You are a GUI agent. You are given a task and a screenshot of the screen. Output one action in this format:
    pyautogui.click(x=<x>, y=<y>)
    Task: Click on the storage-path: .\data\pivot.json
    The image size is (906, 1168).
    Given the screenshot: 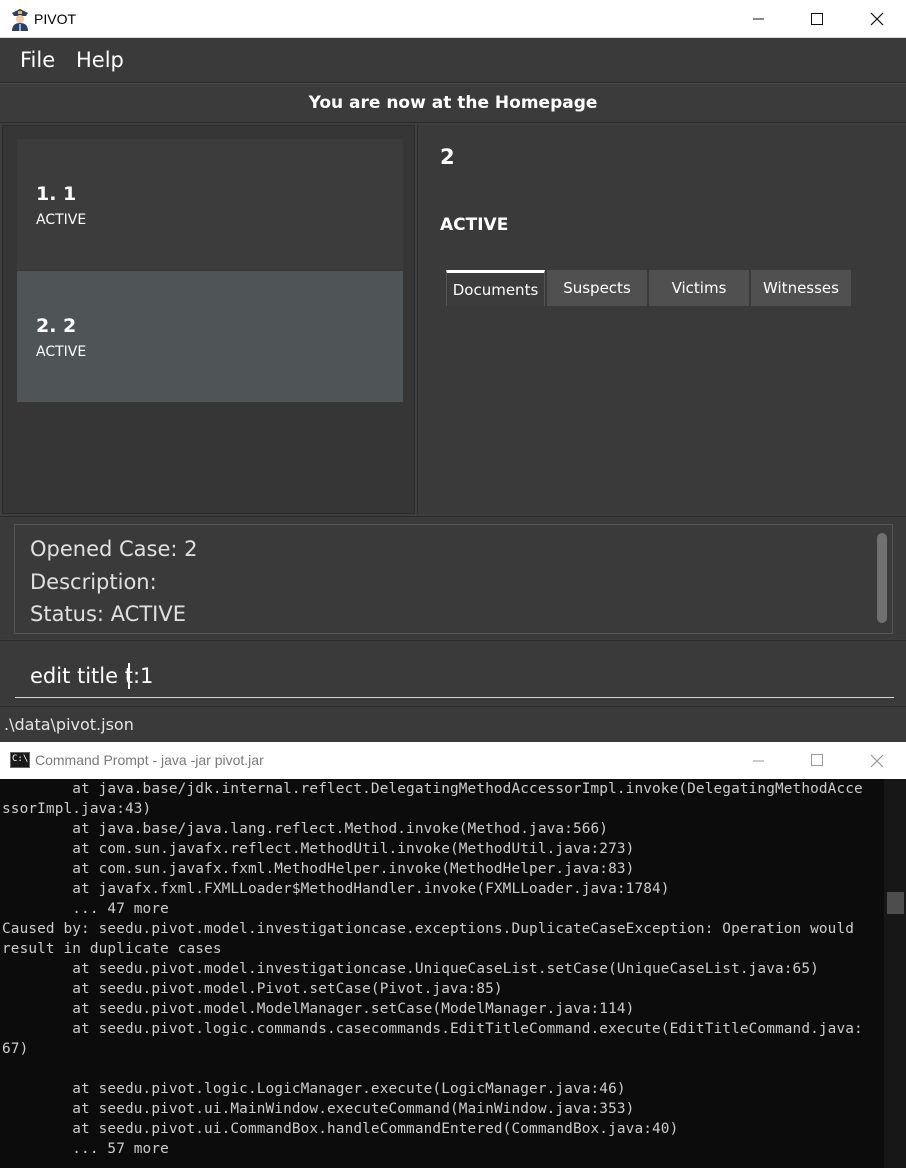 What is the action you would take?
    pyautogui.click(x=69, y=724)
    